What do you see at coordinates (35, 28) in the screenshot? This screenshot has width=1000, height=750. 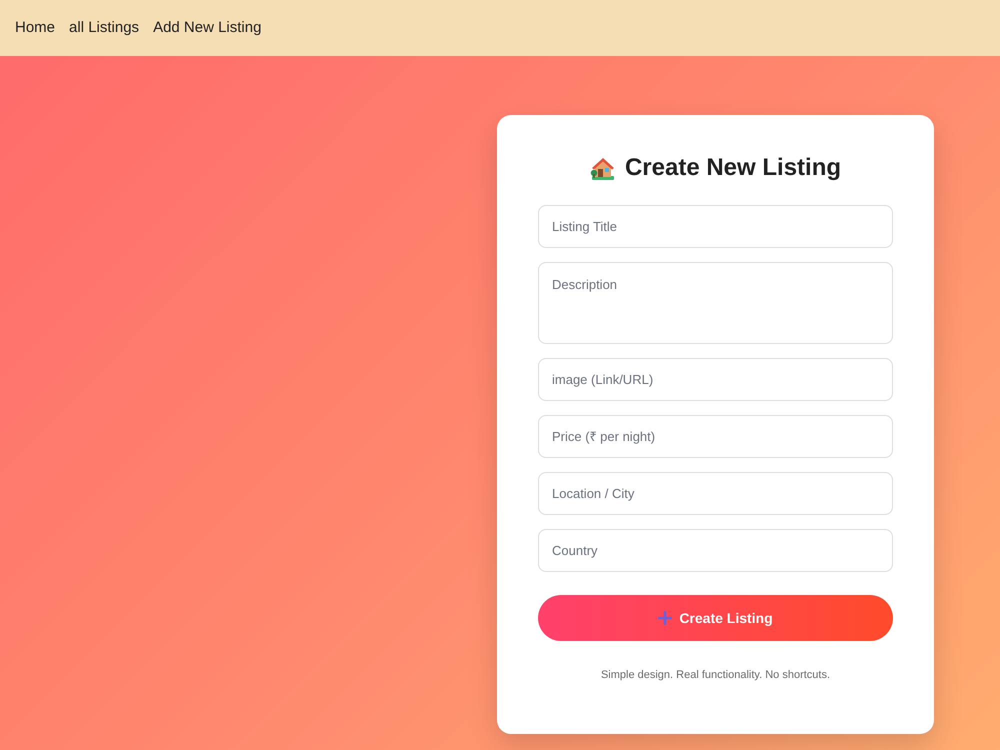 I see `nav-link: Home` at bounding box center [35, 28].